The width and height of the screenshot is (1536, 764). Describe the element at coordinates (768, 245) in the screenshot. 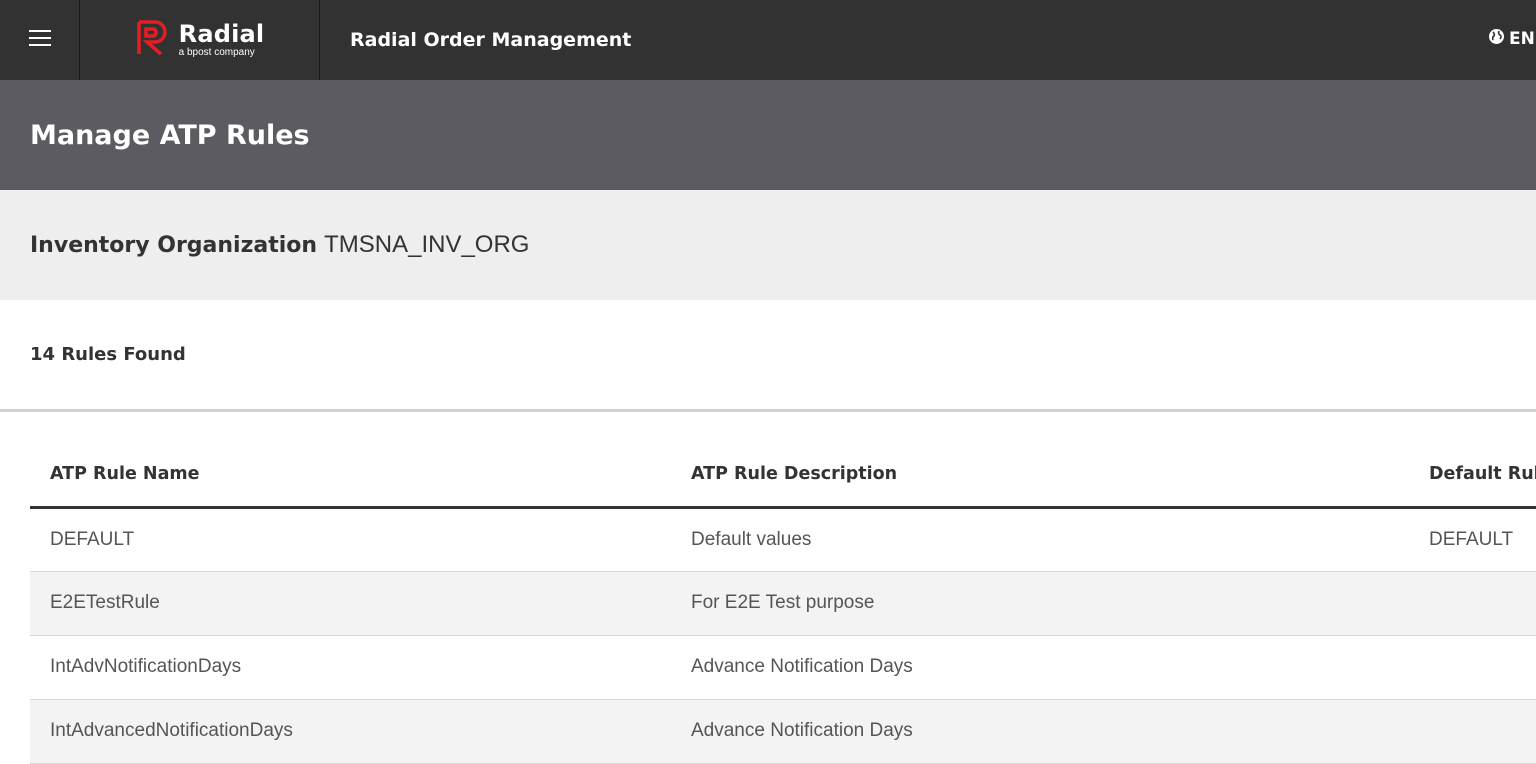

I see `inventory-organization-band: Inventory Organization TMSNA_INV_ORG` at that location.